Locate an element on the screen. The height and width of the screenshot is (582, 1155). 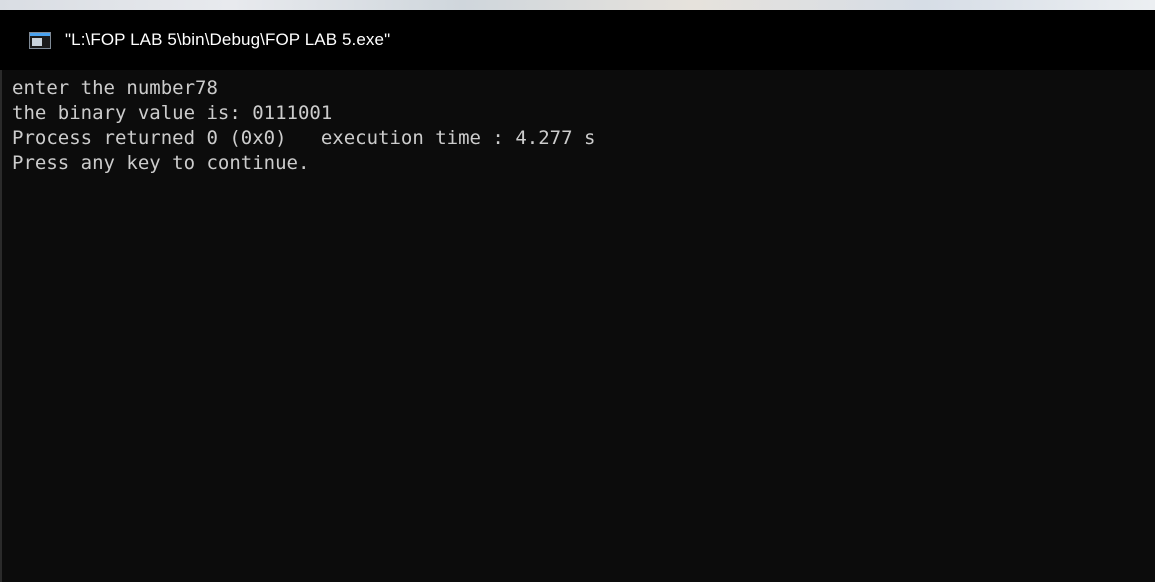
console-app-icon is located at coordinates (40, 40).